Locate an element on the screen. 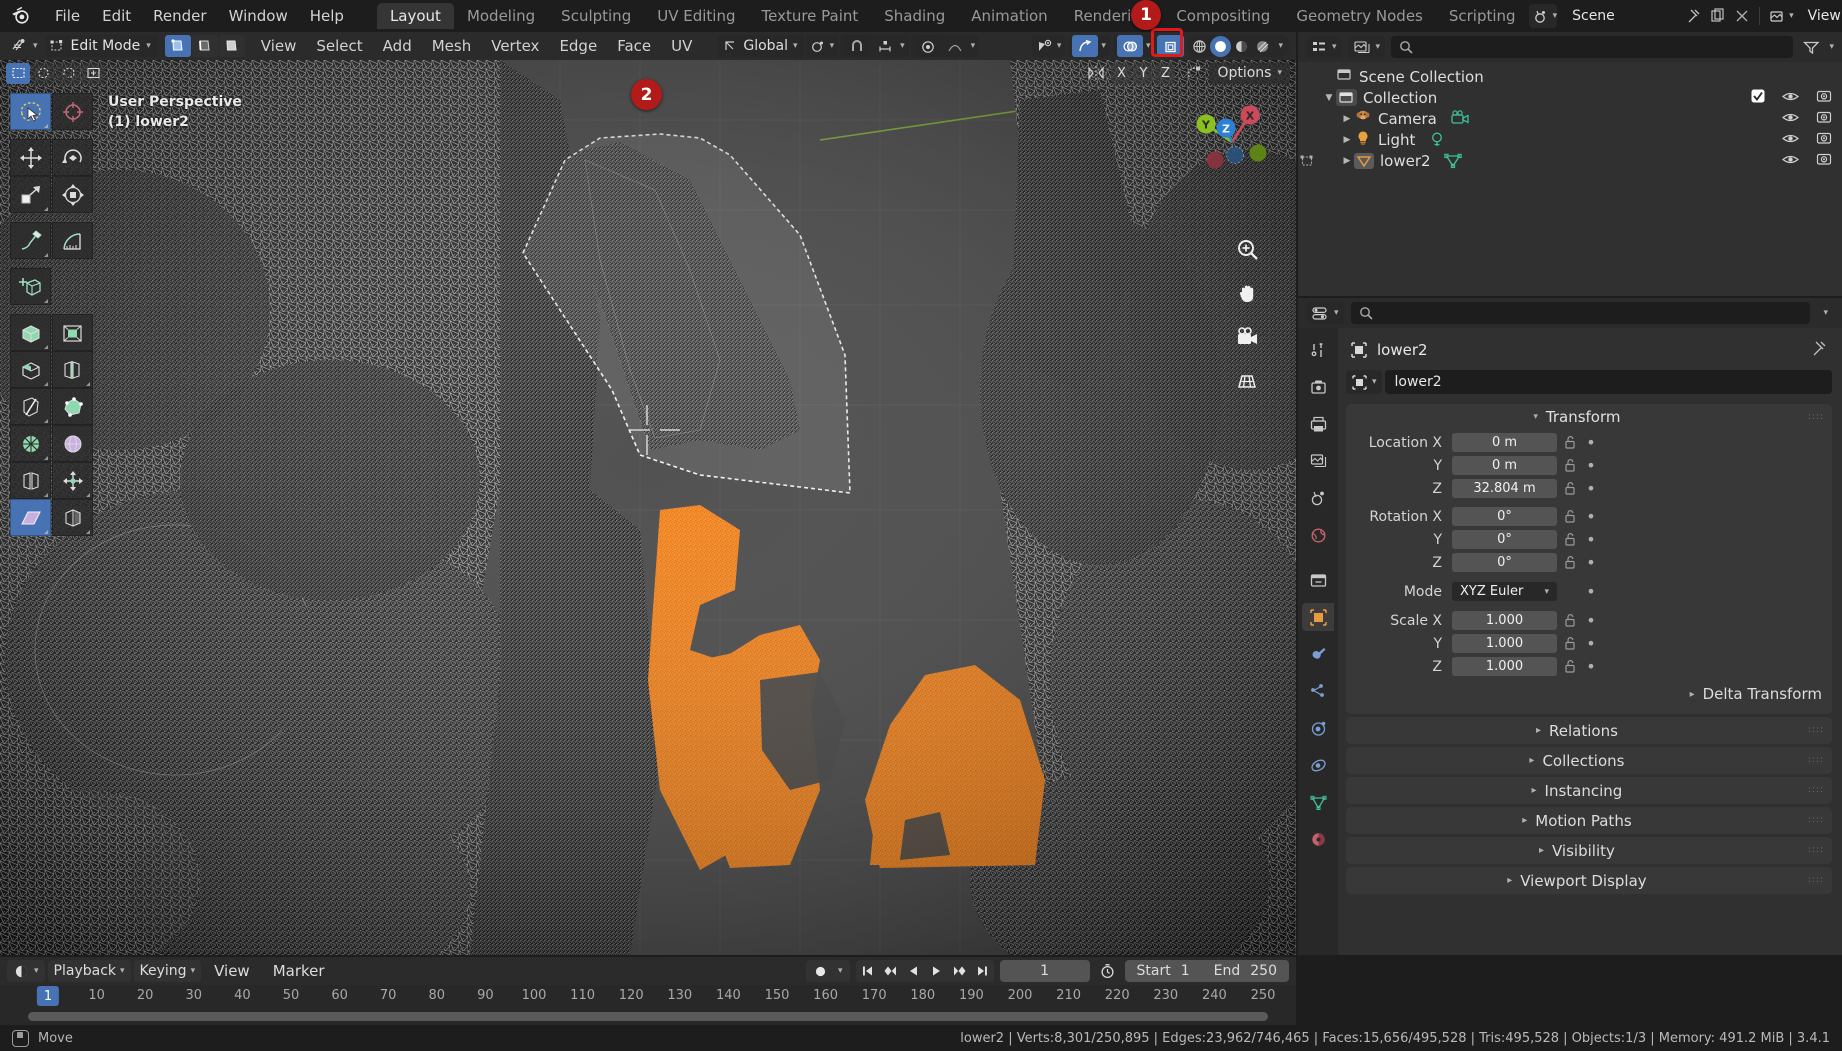 The image size is (1842, 1051). scale-x-input: 1.000 is located at coordinates (1504, 620).